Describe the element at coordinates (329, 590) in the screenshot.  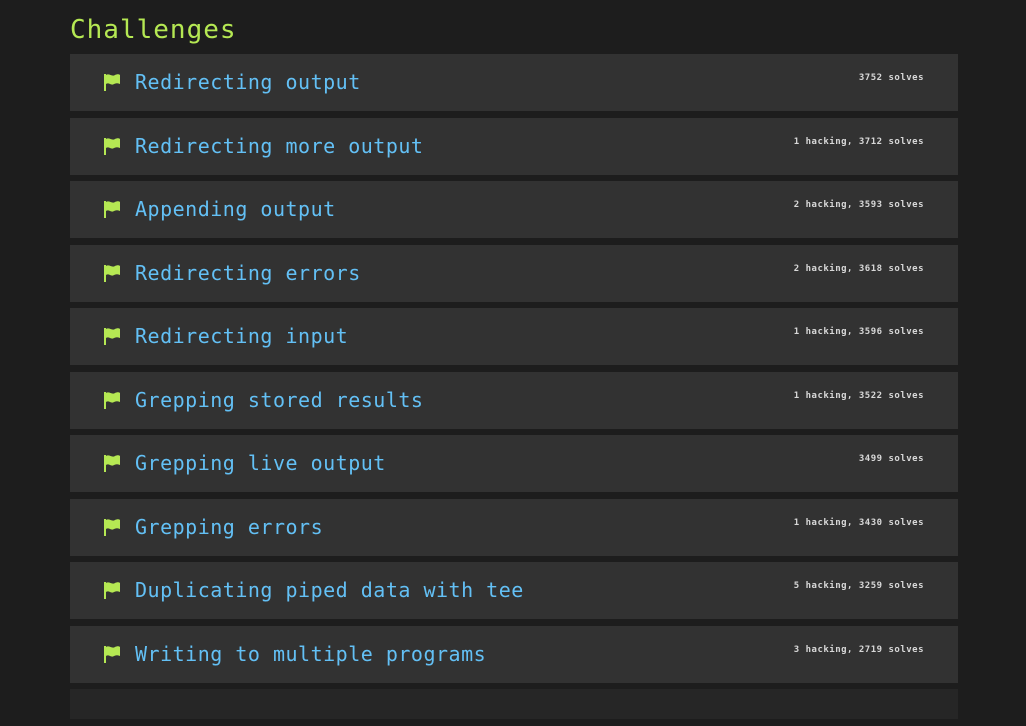
I see `challenge-name: Duplicating piped data with tee` at that location.